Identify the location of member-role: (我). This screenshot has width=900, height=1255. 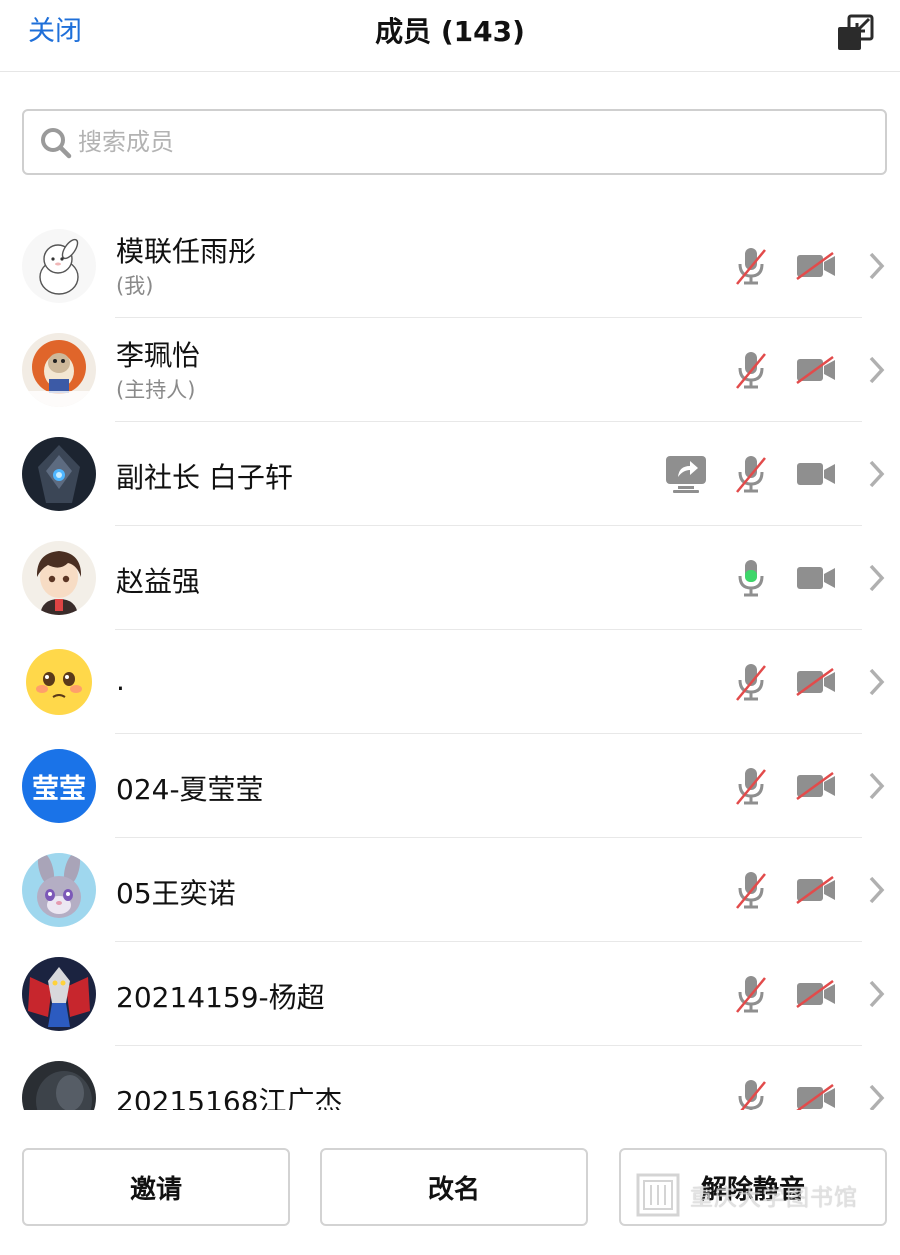
(135, 286).